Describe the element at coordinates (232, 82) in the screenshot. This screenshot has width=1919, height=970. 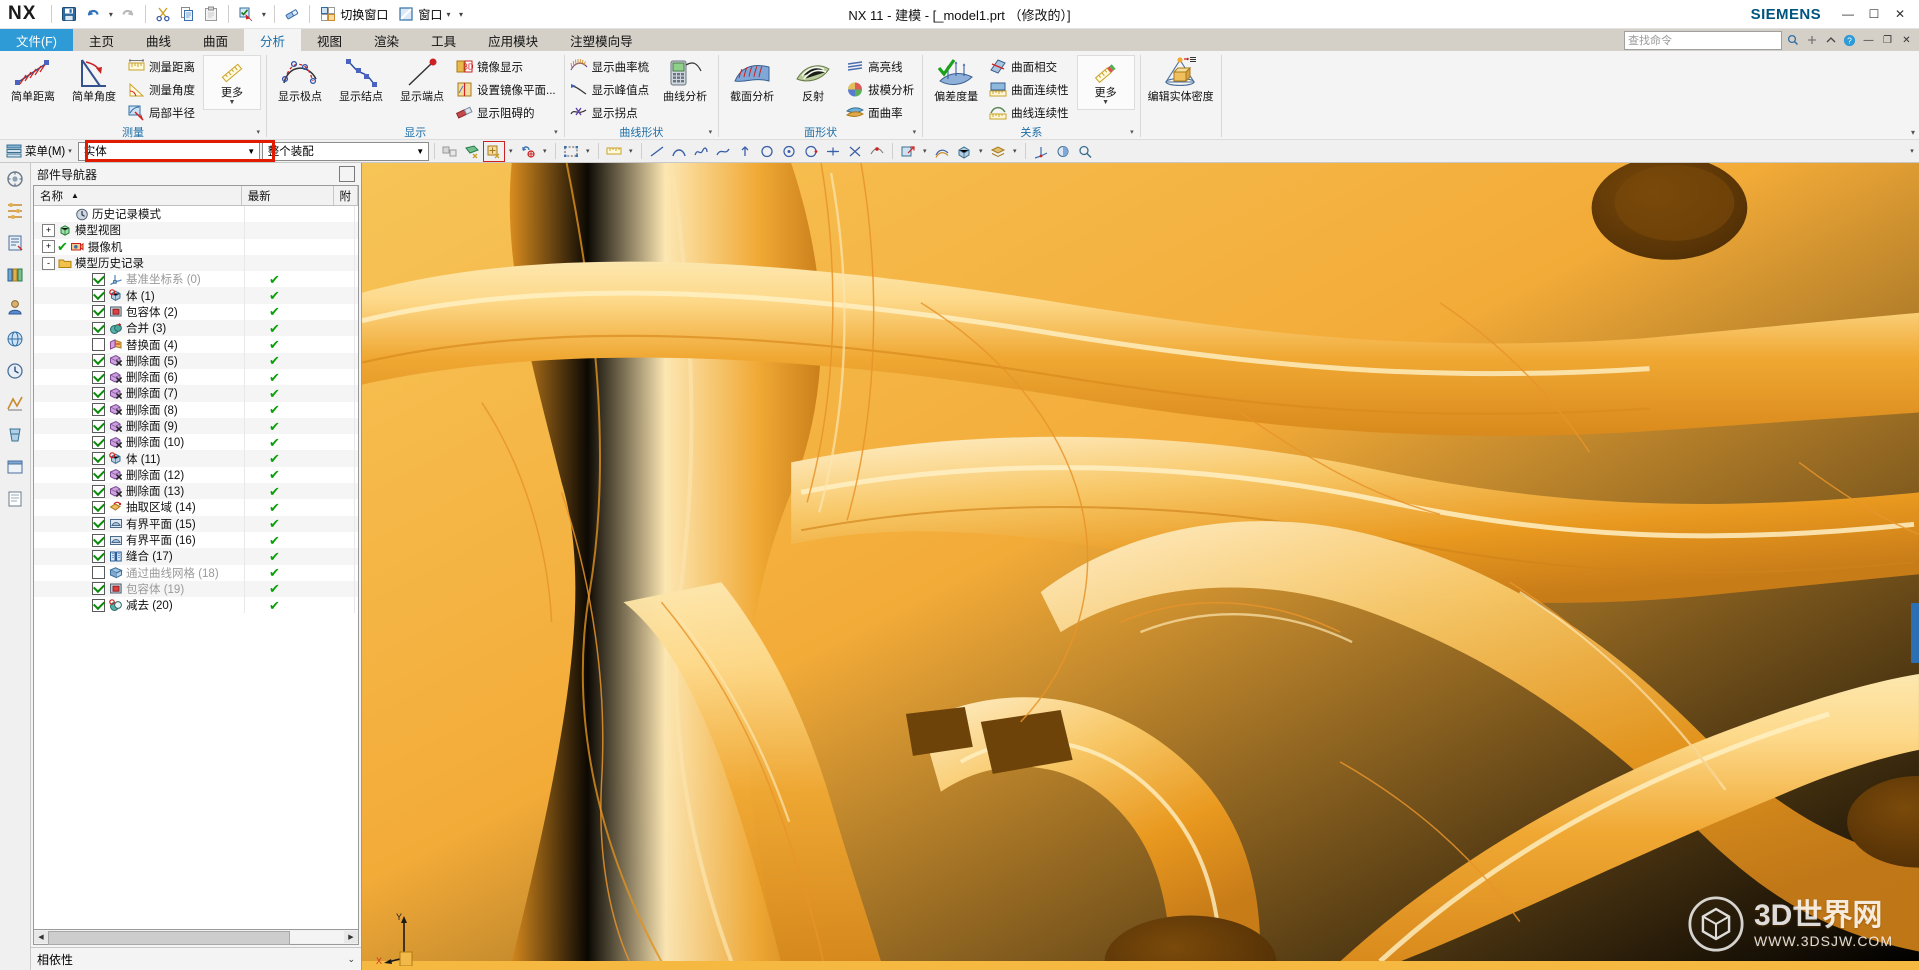
I see `measure-more-button: 更多 ▼` at that location.